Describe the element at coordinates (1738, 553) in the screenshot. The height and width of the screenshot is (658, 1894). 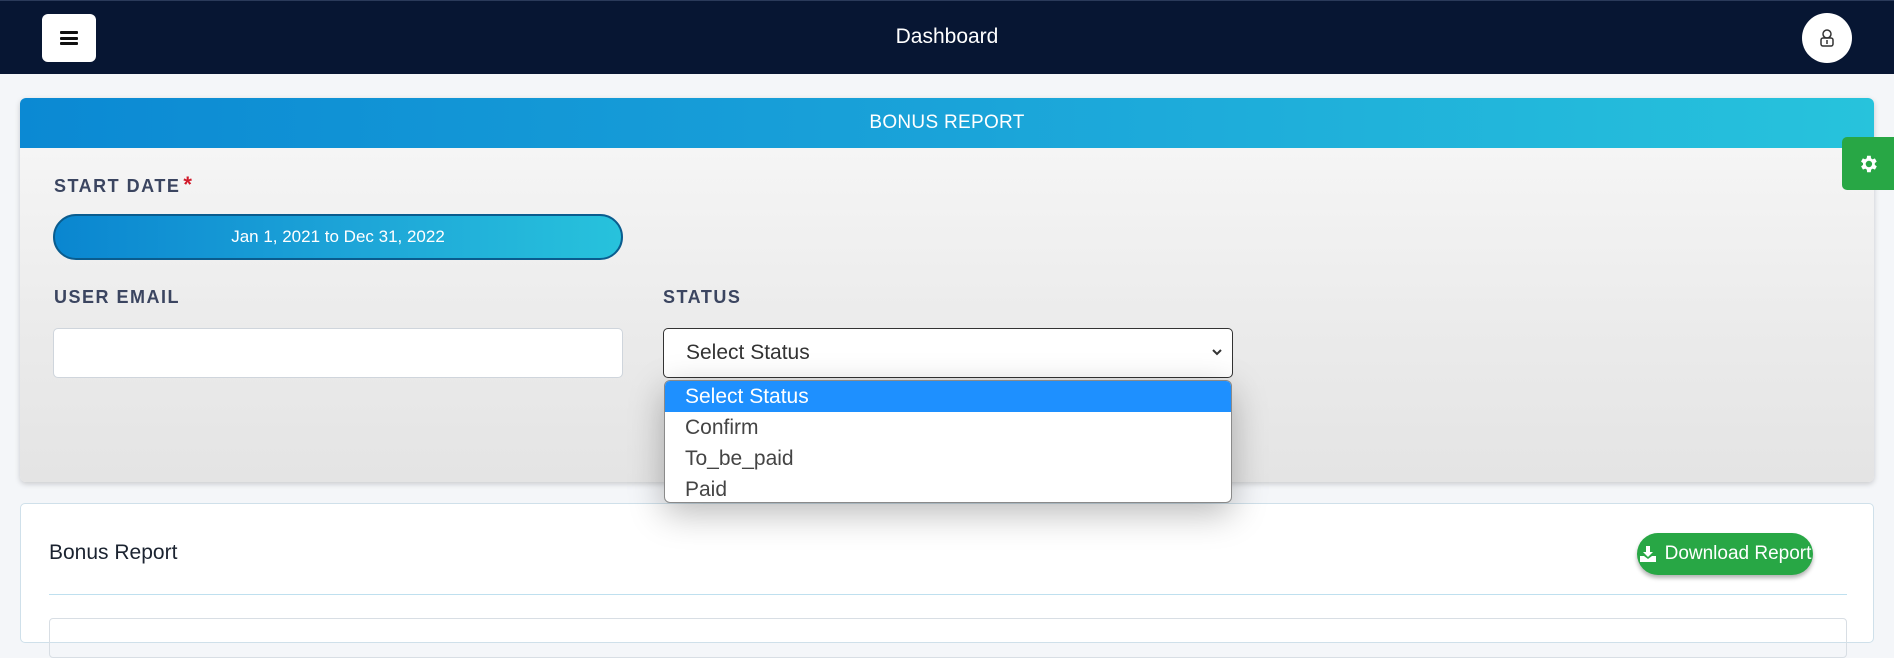
I see `download-report-label: Download Report` at that location.